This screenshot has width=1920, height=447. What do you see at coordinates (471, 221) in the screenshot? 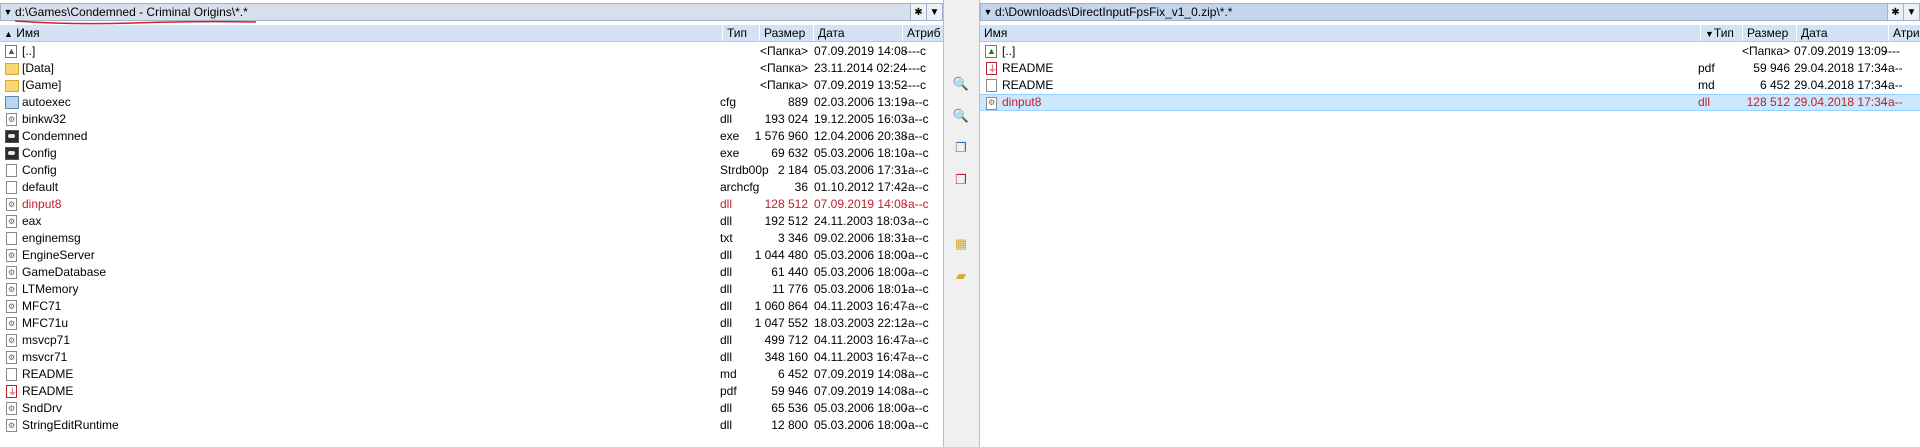
I see `file-row: eax dll 192 512 24.11.2003 18:03-a--c` at bounding box center [471, 221].